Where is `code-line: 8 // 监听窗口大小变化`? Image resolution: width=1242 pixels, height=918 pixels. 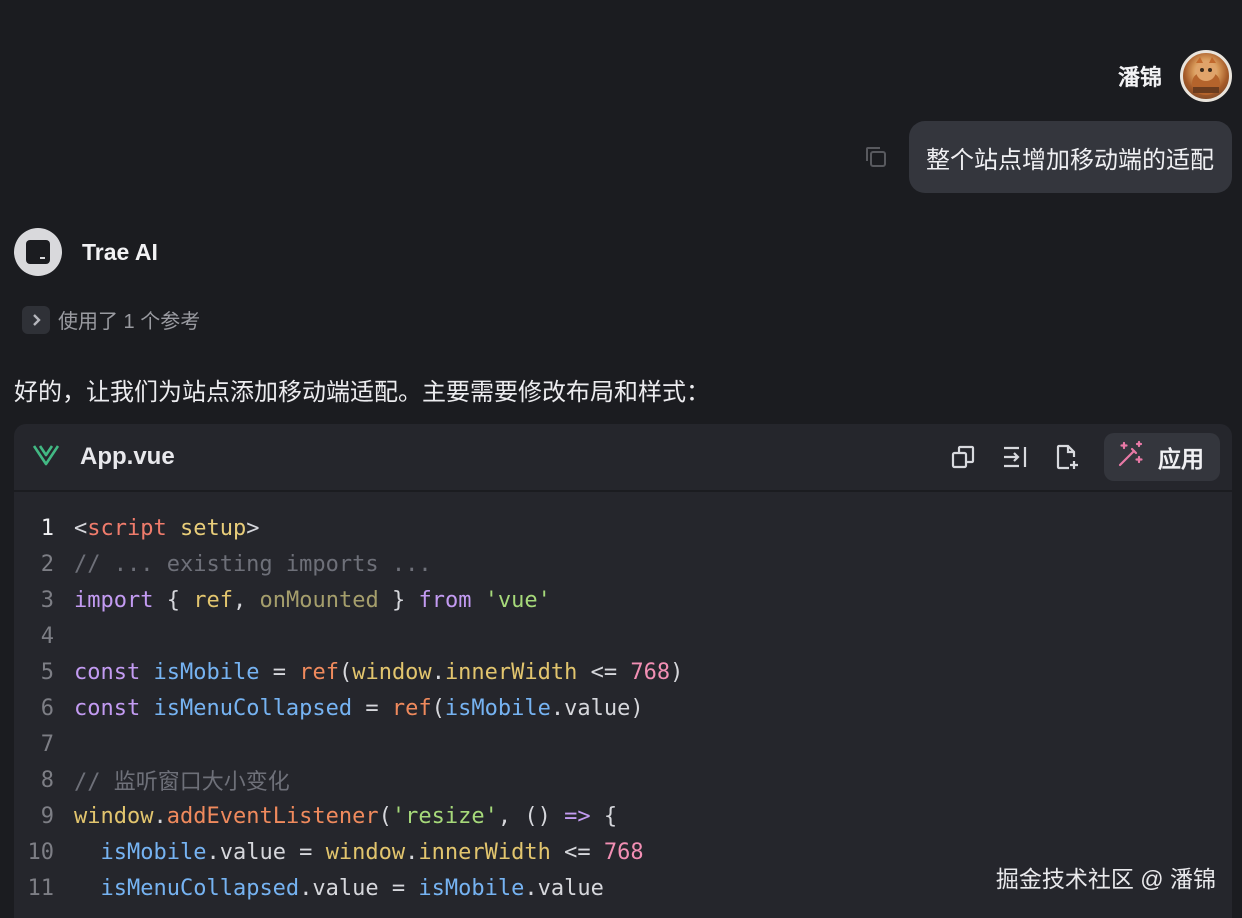
code-line: 8 // 监听窗口大小变化 is located at coordinates (623, 780).